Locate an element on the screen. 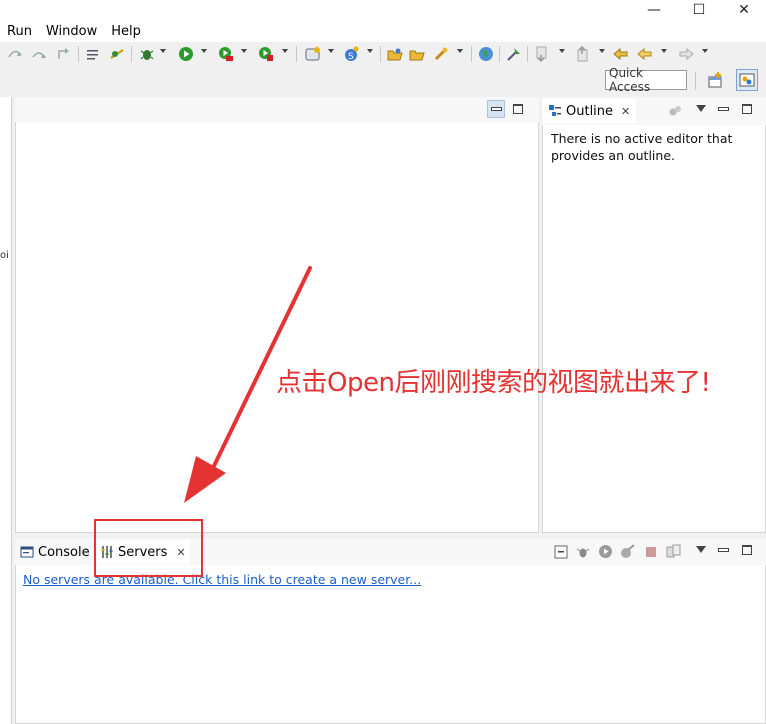 The image size is (766, 724). editor-header is located at coordinates (277, 109).